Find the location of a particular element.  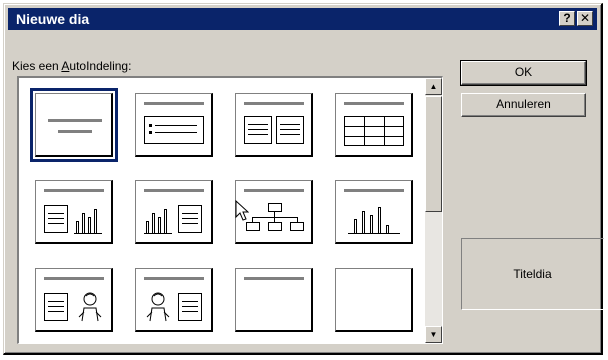

layout-title-only is located at coordinates (274, 300).